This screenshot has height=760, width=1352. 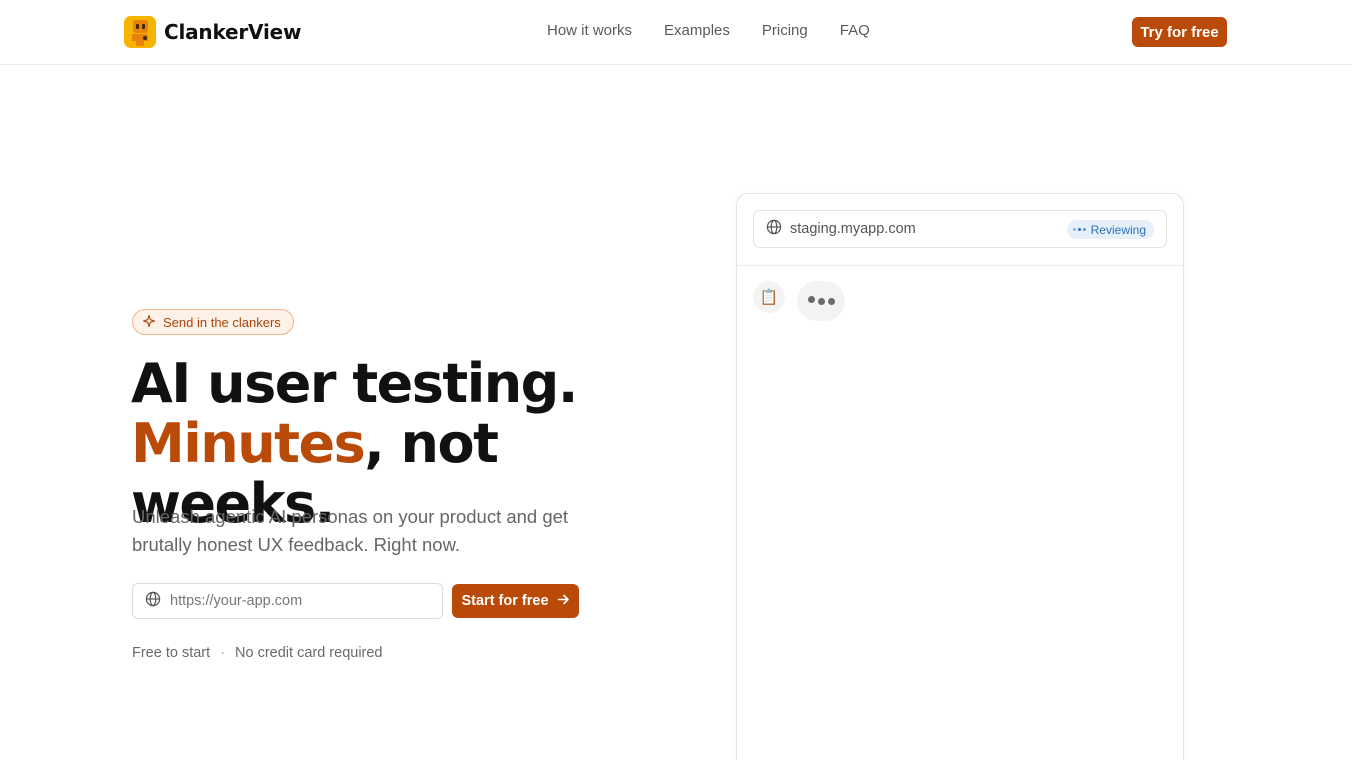 What do you see at coordinates (1079, 229) in the screenshot?
I see `typing-dots-icon` at bounding box center [1079, 229].